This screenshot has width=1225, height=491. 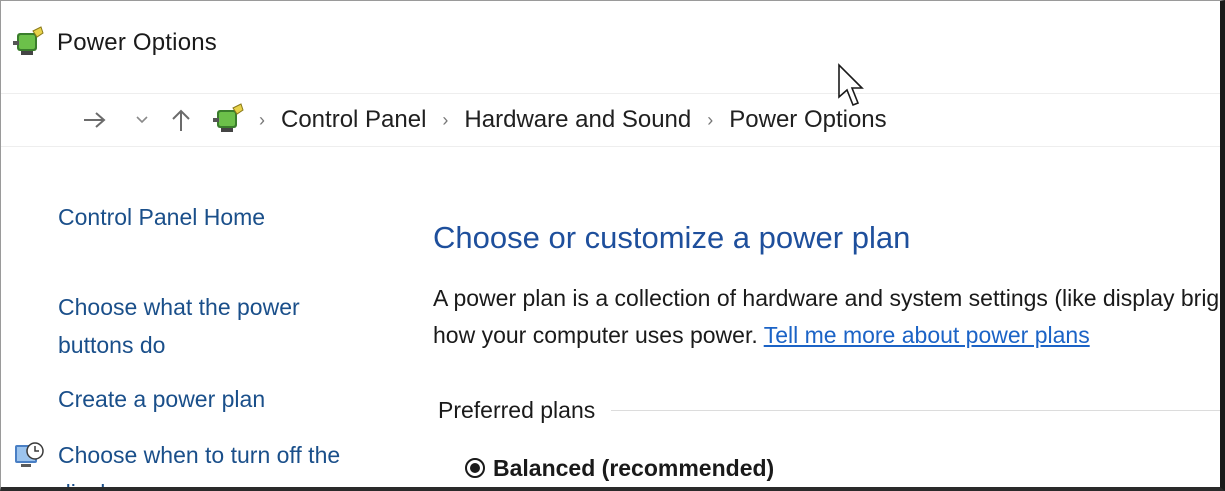 I want to click on breadcrumb-hardware-and-sound: Hardware and Sound, so click(x=577, y=120).